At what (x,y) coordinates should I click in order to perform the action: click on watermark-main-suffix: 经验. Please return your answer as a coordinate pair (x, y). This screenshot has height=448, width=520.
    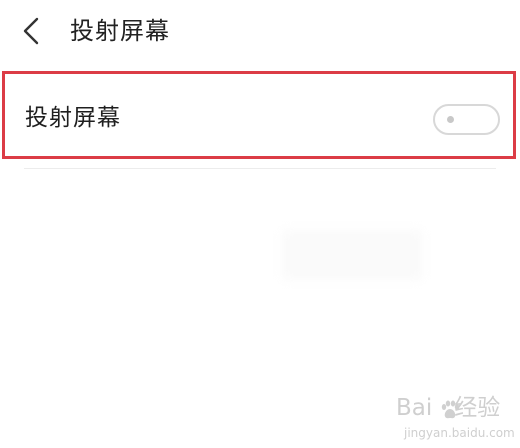
    Looking at the image, I should click on (477, 408).